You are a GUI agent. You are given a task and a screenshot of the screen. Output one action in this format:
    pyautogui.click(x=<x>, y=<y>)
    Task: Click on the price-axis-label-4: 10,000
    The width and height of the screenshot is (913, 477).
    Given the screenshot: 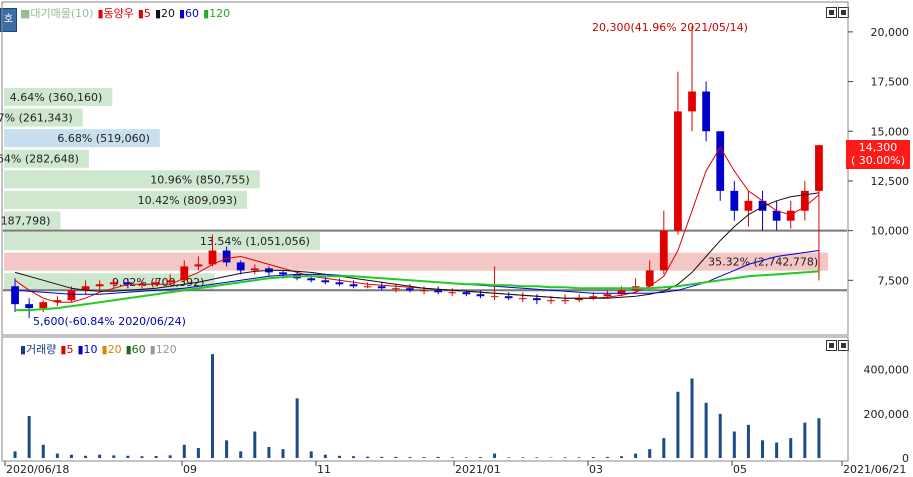 What is the action you would take?
    pyautogui.click(x=890, y=231)
    